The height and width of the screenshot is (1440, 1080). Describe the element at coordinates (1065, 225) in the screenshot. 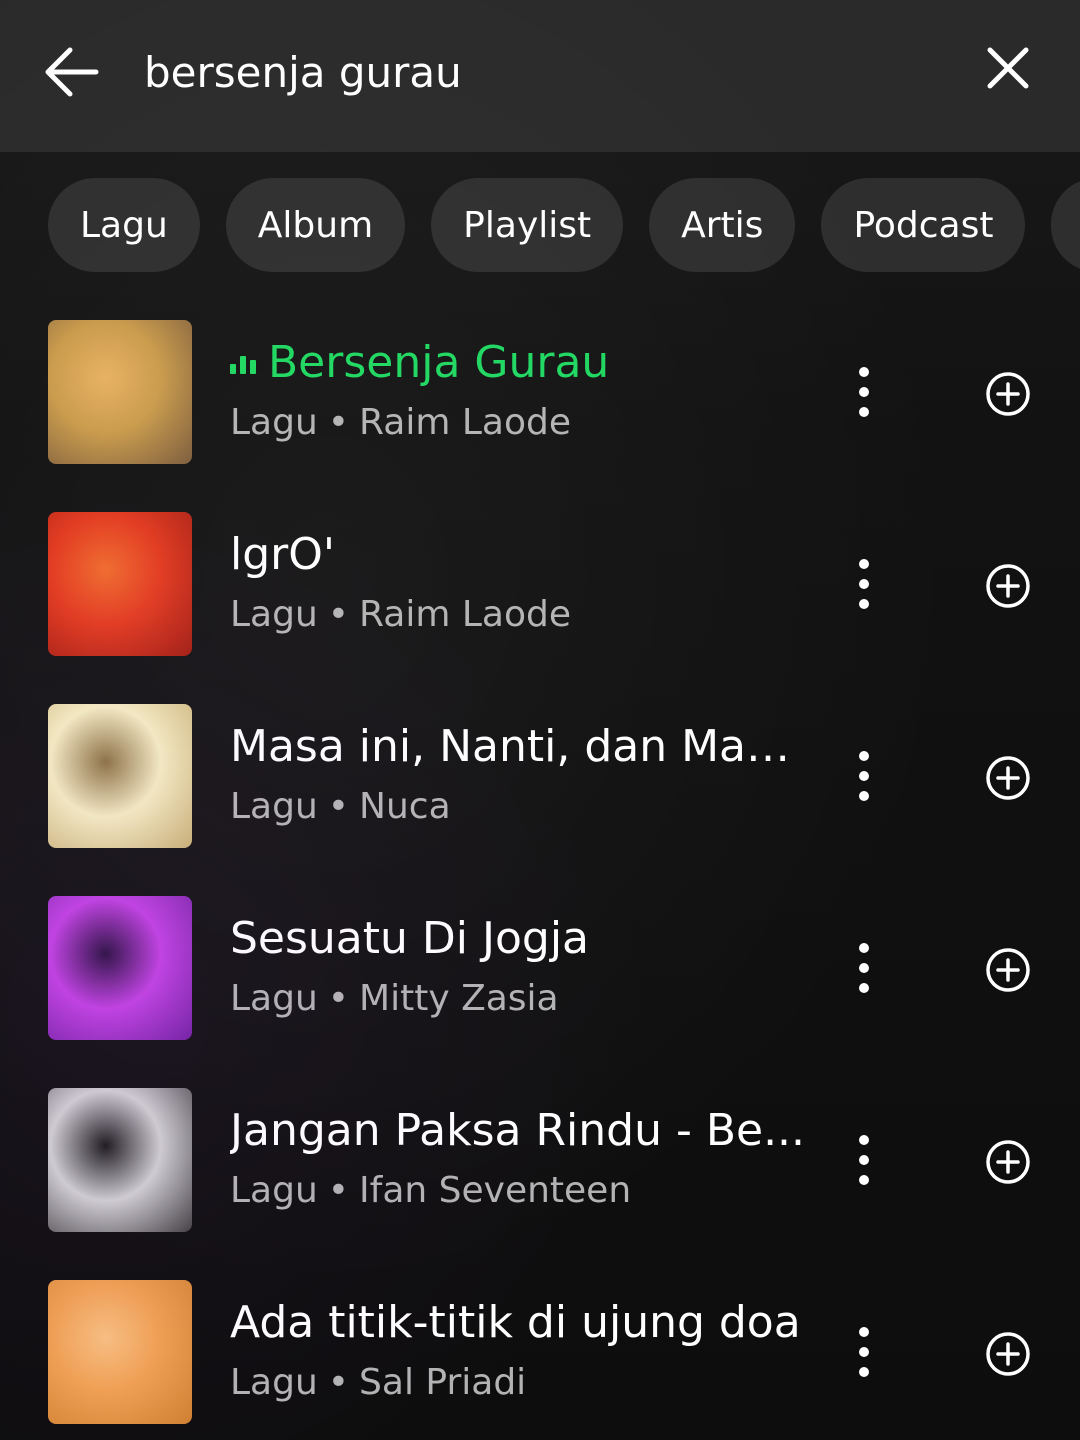

I see `chip-more: G` at that location.